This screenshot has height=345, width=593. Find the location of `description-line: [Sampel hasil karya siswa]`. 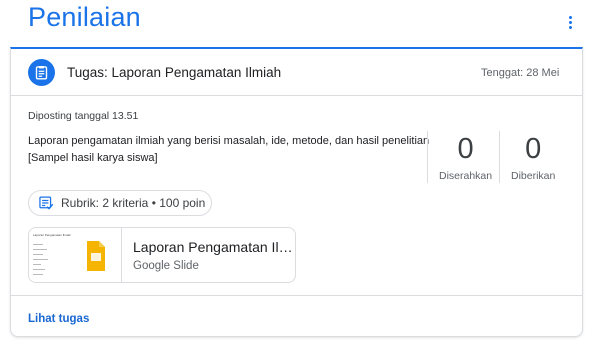

description-line: [Sampel hasil karya siswa] is located at coordinates (93, 158).